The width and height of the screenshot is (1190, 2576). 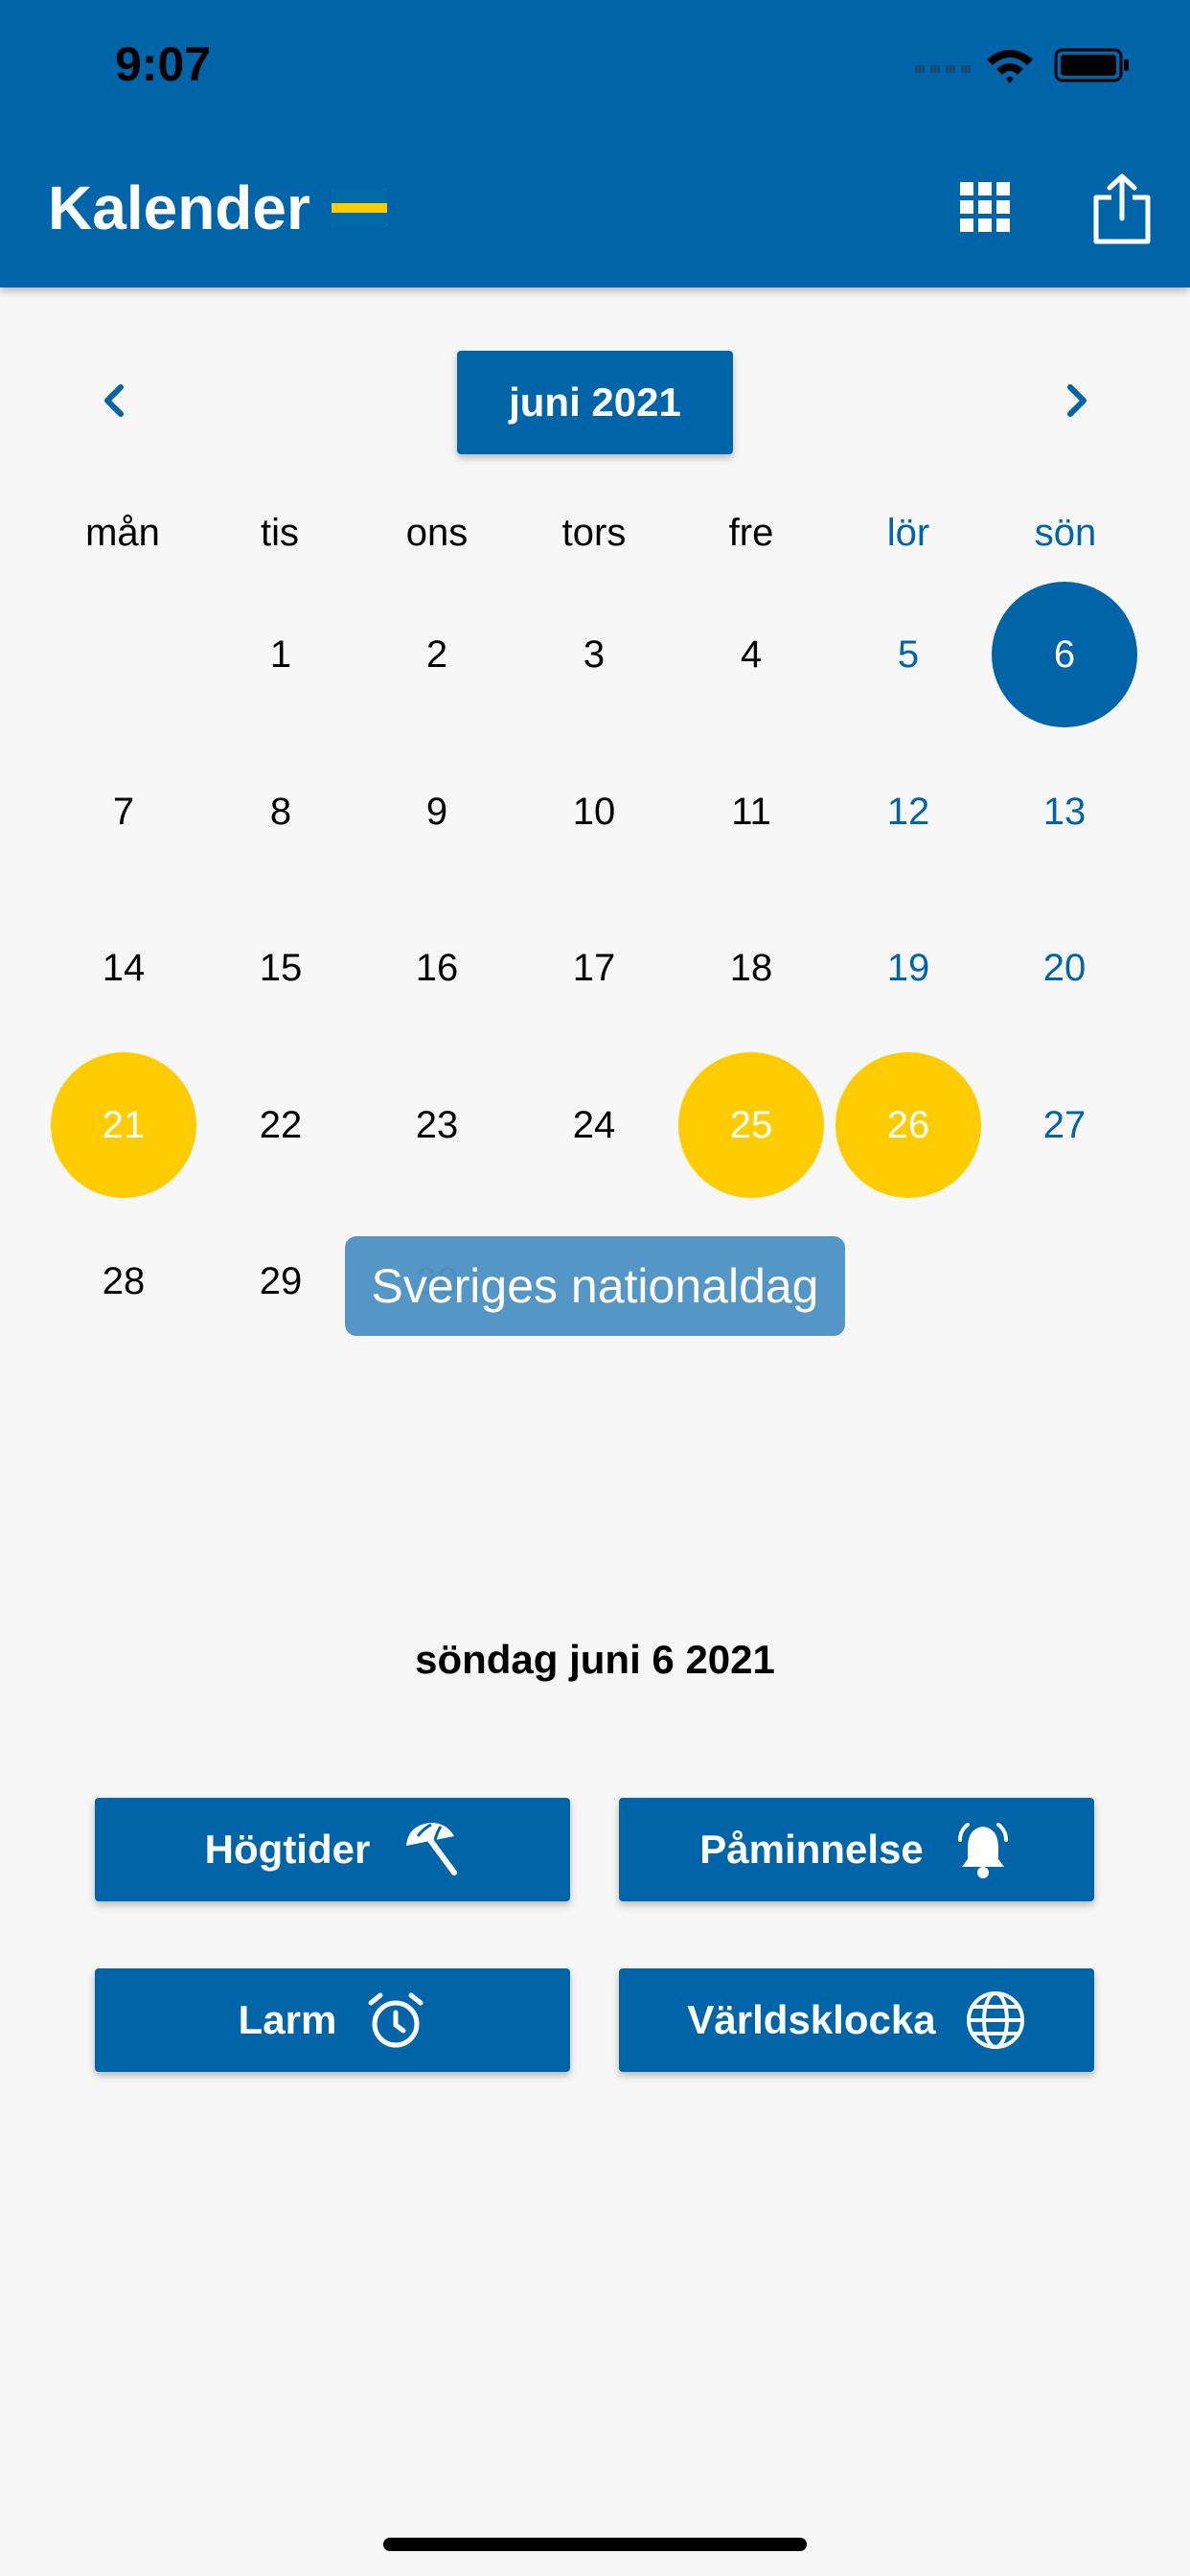 What do you see at coordinates (595, 144) in the screenshot?
I see `app-header: 9:07 Kalender` at bounding box center [595, 144].